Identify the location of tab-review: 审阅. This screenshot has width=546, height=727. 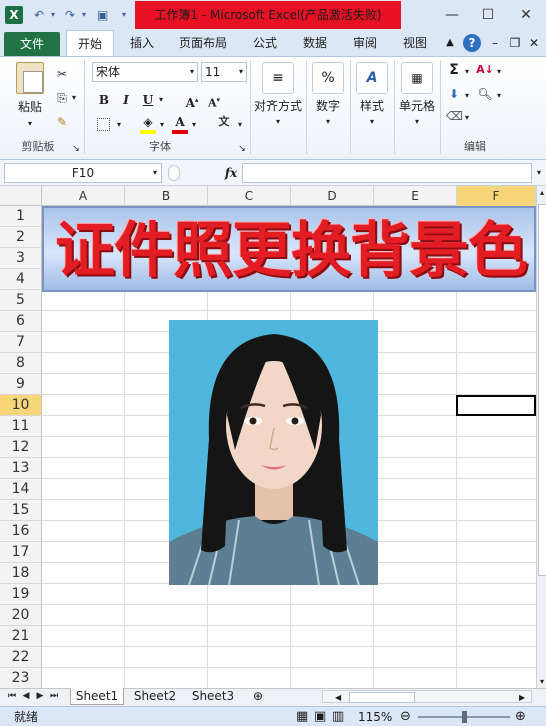
(365, 43).